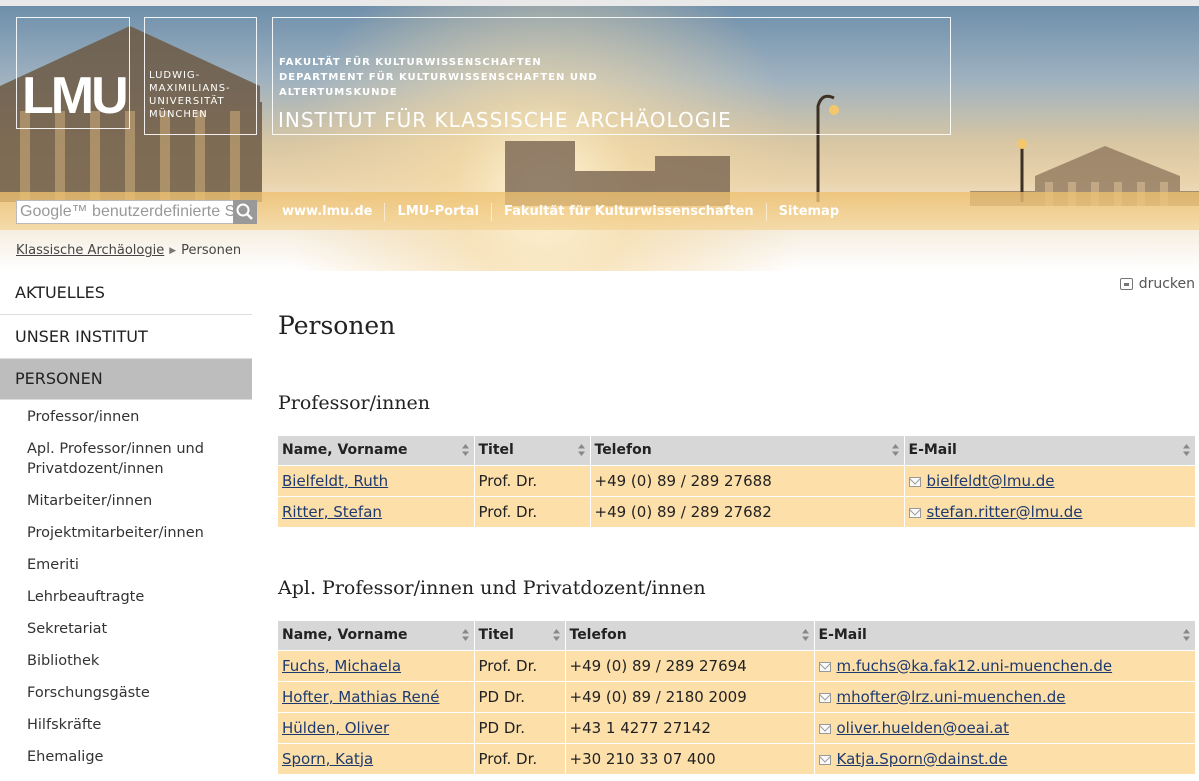  What do you see at coordinates (808, 212) in the screenshot?
I see `nav-link-sitemap: Sitemap` at bounding box center [808, 212].